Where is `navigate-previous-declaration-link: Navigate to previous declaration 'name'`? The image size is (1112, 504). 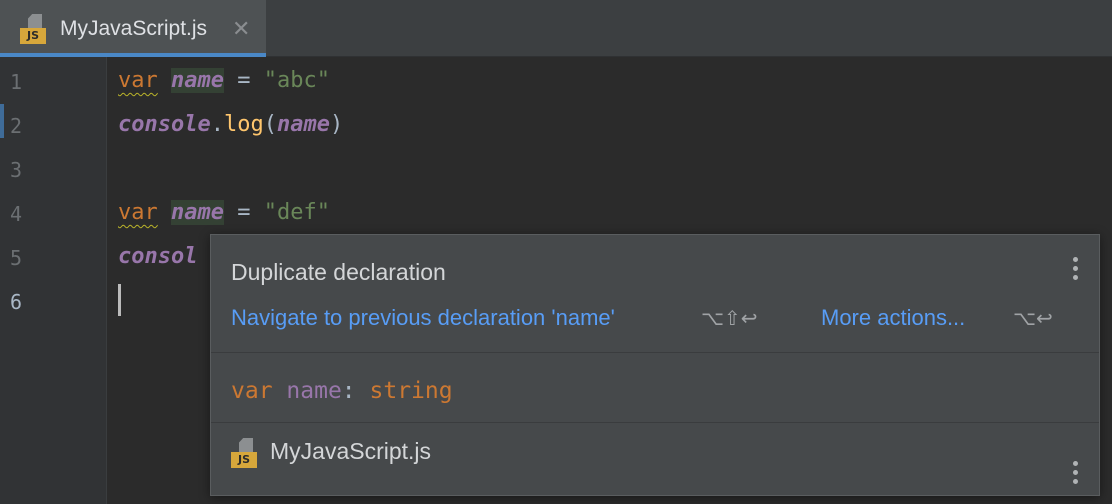
navigate-previous-declaration-link: Navigate to previous declaration 'name' is located at coordinates (423, 318).